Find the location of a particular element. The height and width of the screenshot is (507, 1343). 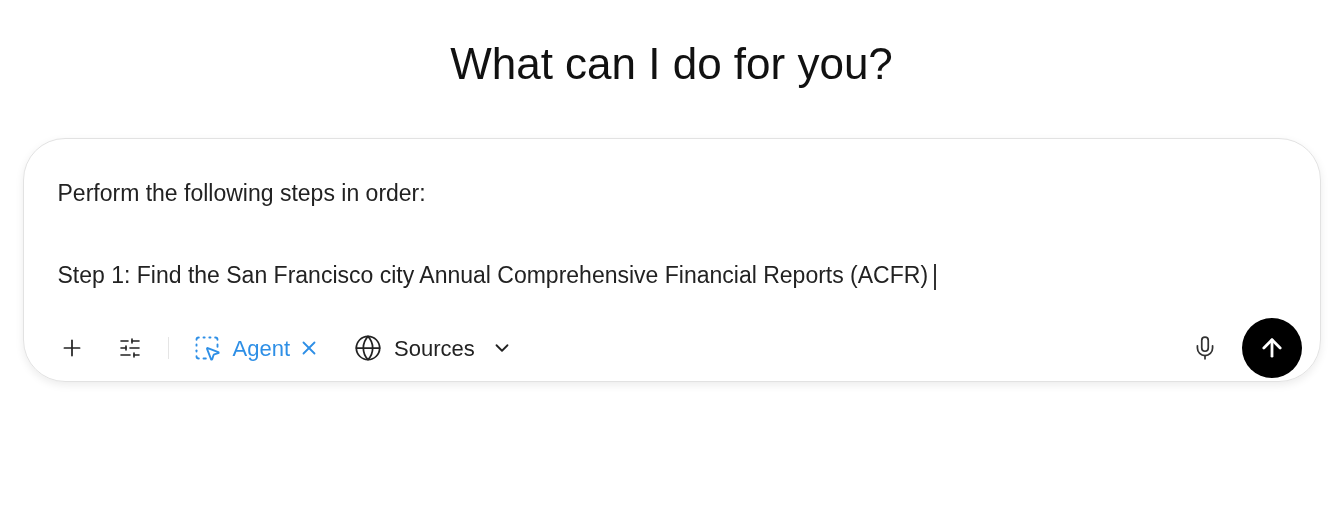

sources-dropdown: Sources is located at coordinates (433, 348).